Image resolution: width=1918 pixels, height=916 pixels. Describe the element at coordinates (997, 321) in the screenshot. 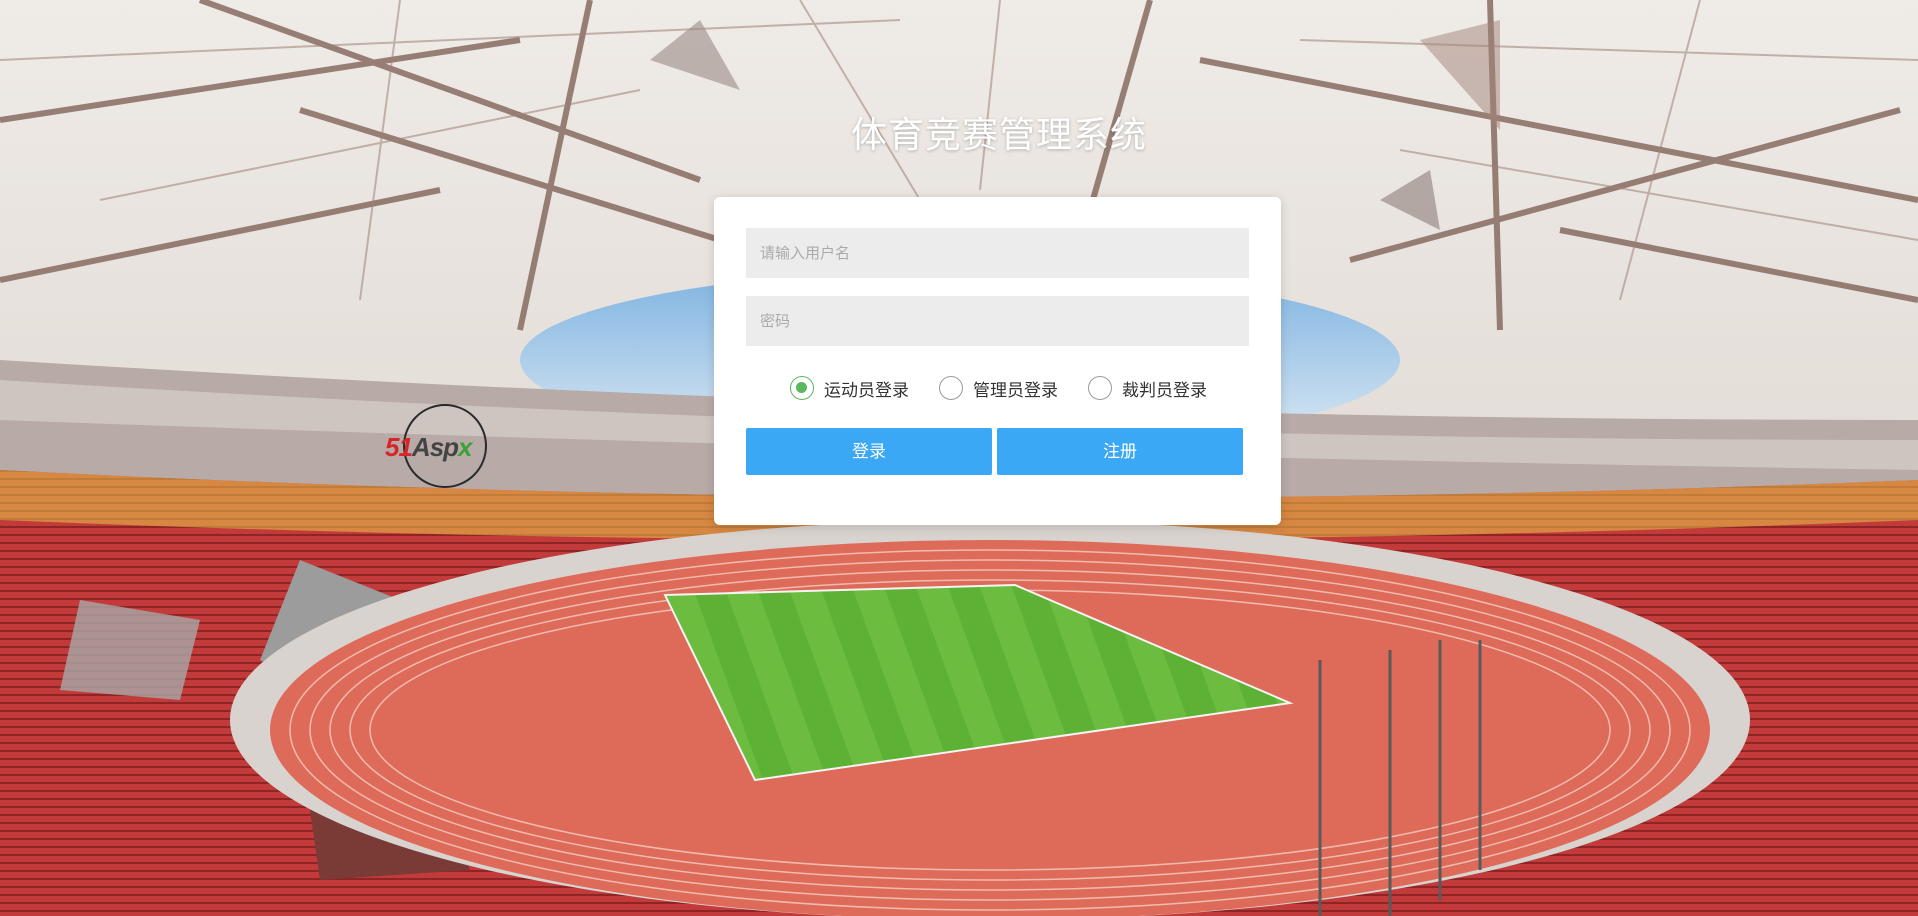

I see `password-input` at that location.